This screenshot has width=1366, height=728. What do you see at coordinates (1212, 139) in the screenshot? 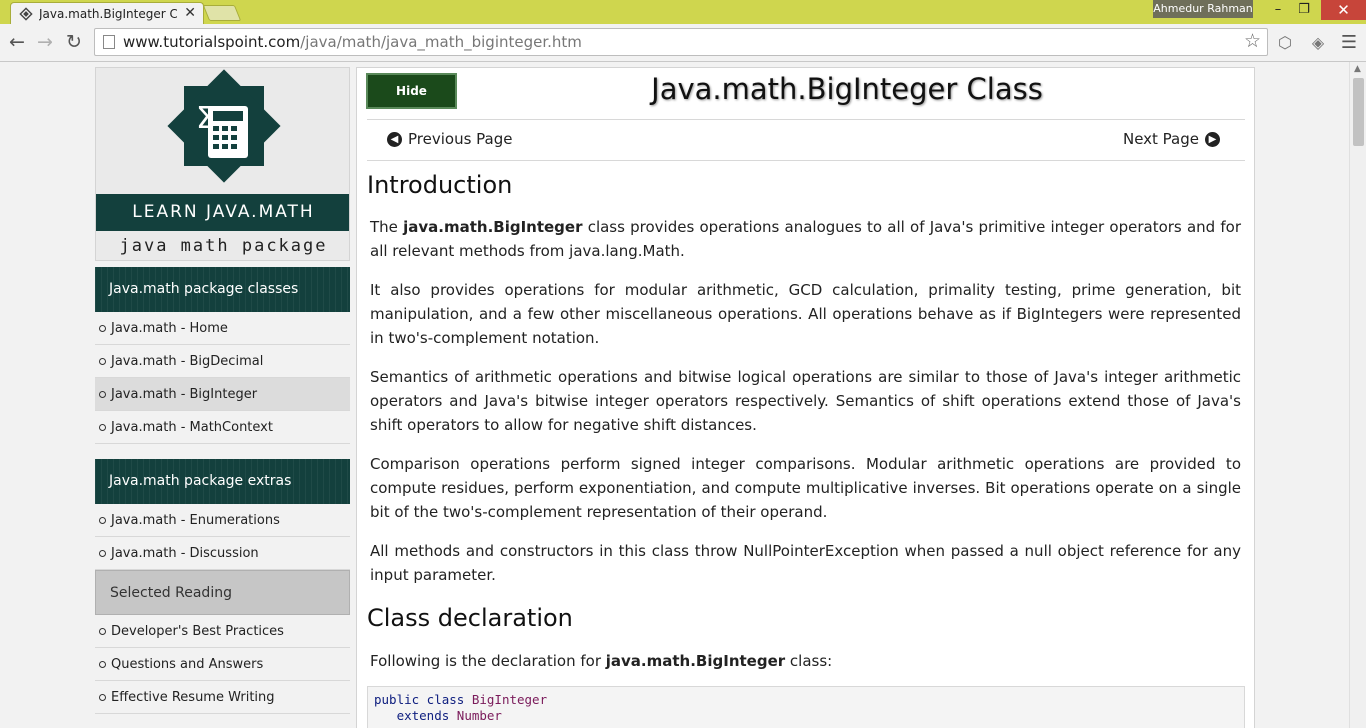
I see `arrow-right-circle-icon: ▶` at bounding box center [1212, 139].